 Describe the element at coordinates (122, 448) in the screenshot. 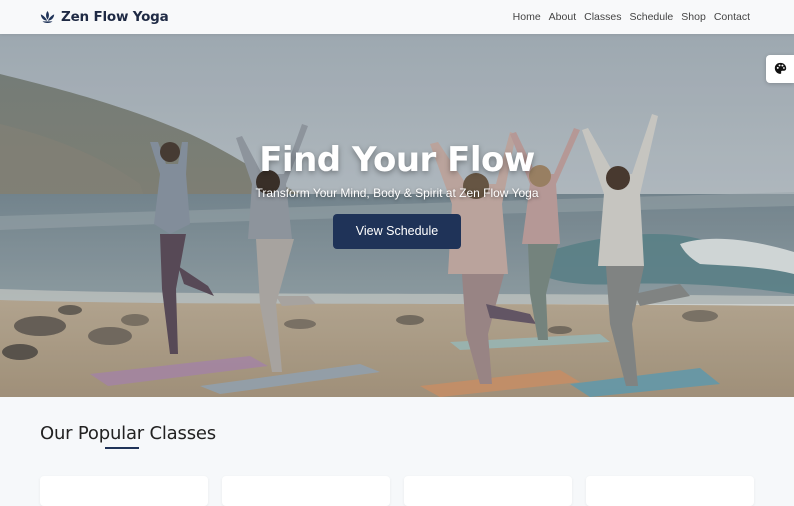

I see `section-underline` at that location.